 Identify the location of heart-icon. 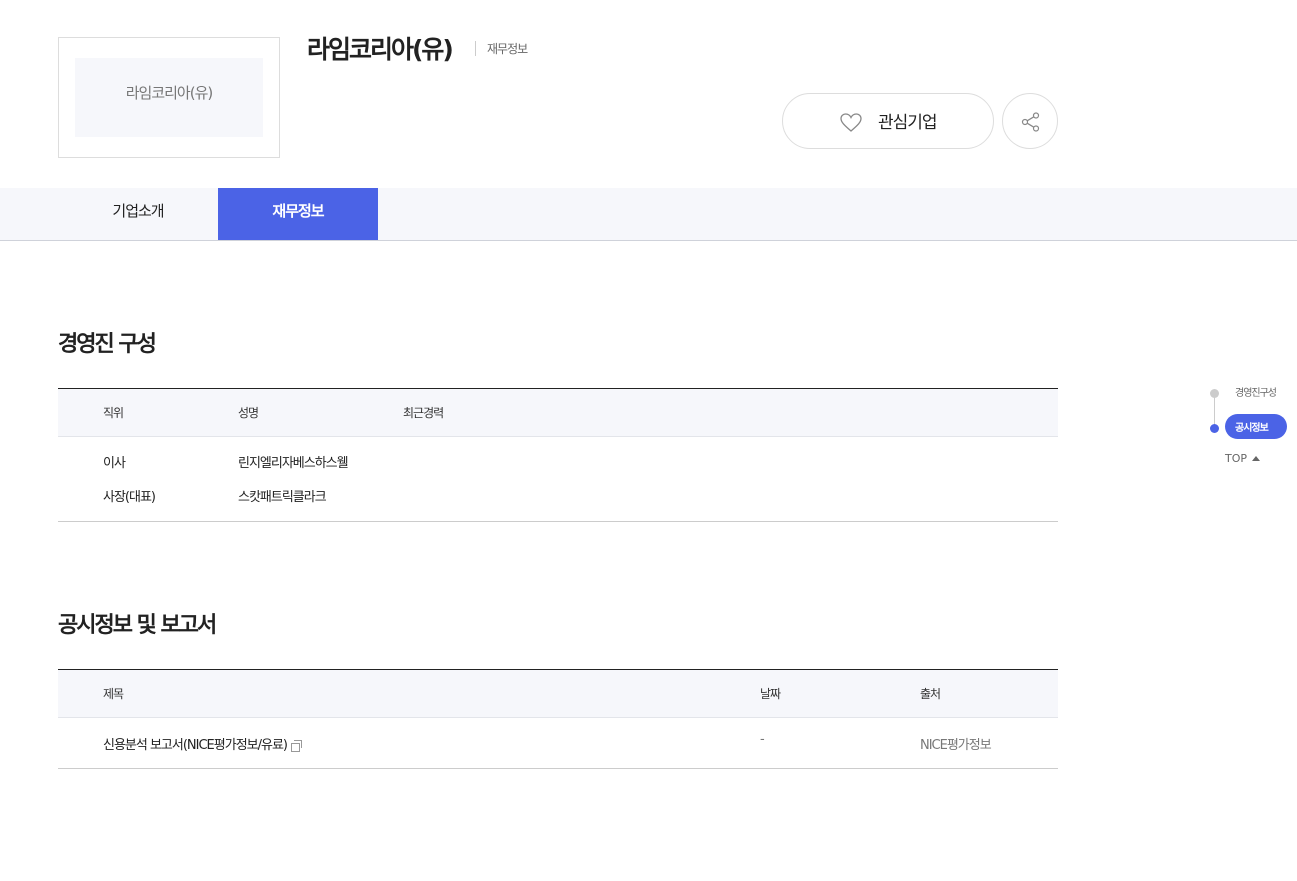
(851, 122).